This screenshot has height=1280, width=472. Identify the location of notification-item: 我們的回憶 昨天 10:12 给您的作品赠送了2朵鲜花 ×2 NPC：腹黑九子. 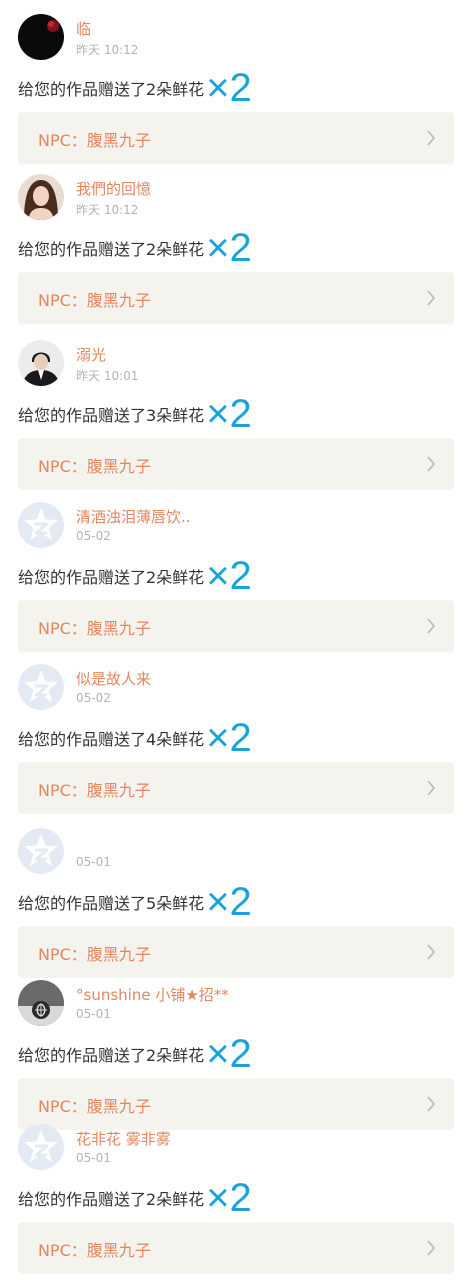
(236, 244).